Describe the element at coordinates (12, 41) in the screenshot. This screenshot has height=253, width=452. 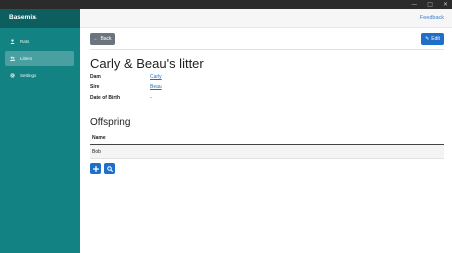
I see `person-icon` at that location.